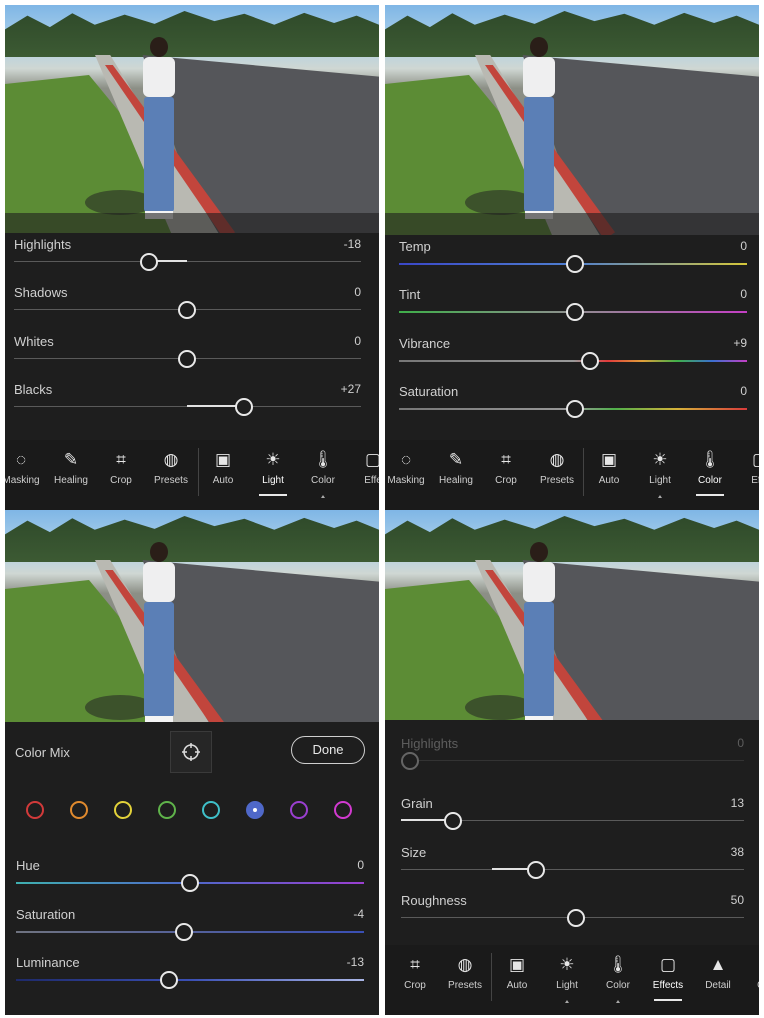  Describe the element at coordinates (572, 360) in the screenshot. I see `vibrance-slider: Vibrance +9` at that location.